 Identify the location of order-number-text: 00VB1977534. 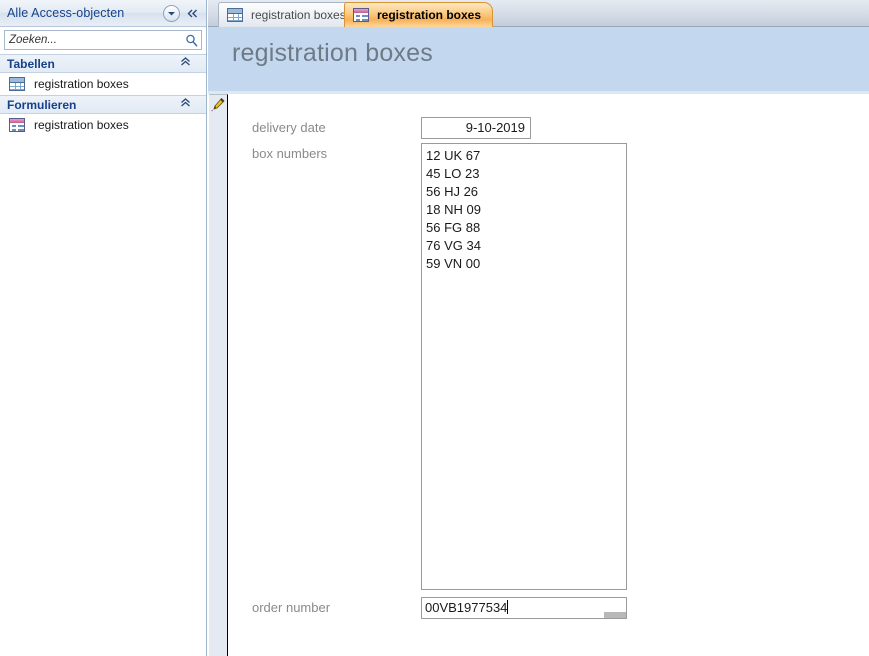
(466, 607).